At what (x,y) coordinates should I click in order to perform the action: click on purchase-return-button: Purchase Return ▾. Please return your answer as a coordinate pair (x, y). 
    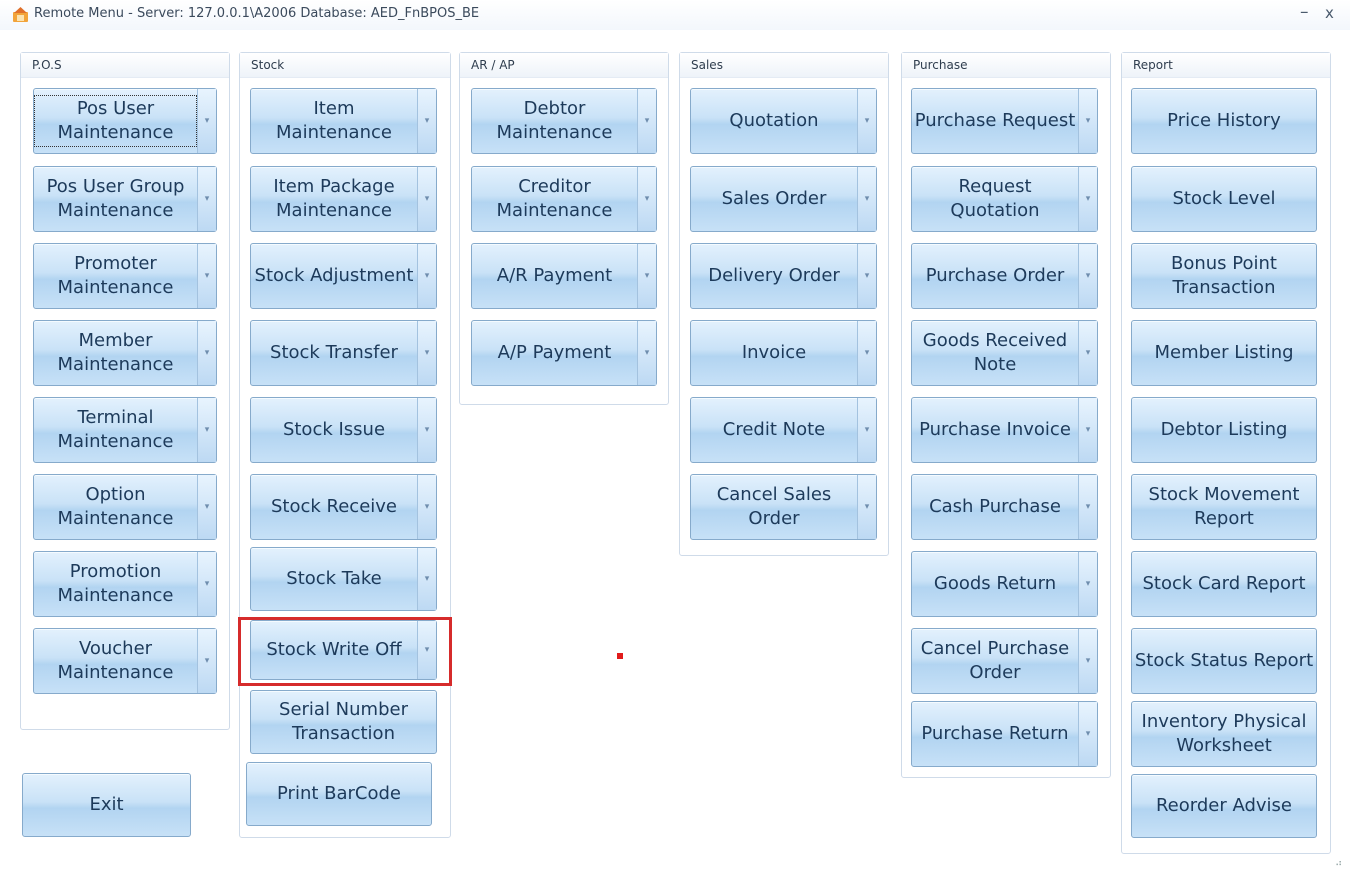
    Looking at the image, I should click on (1004, 734).